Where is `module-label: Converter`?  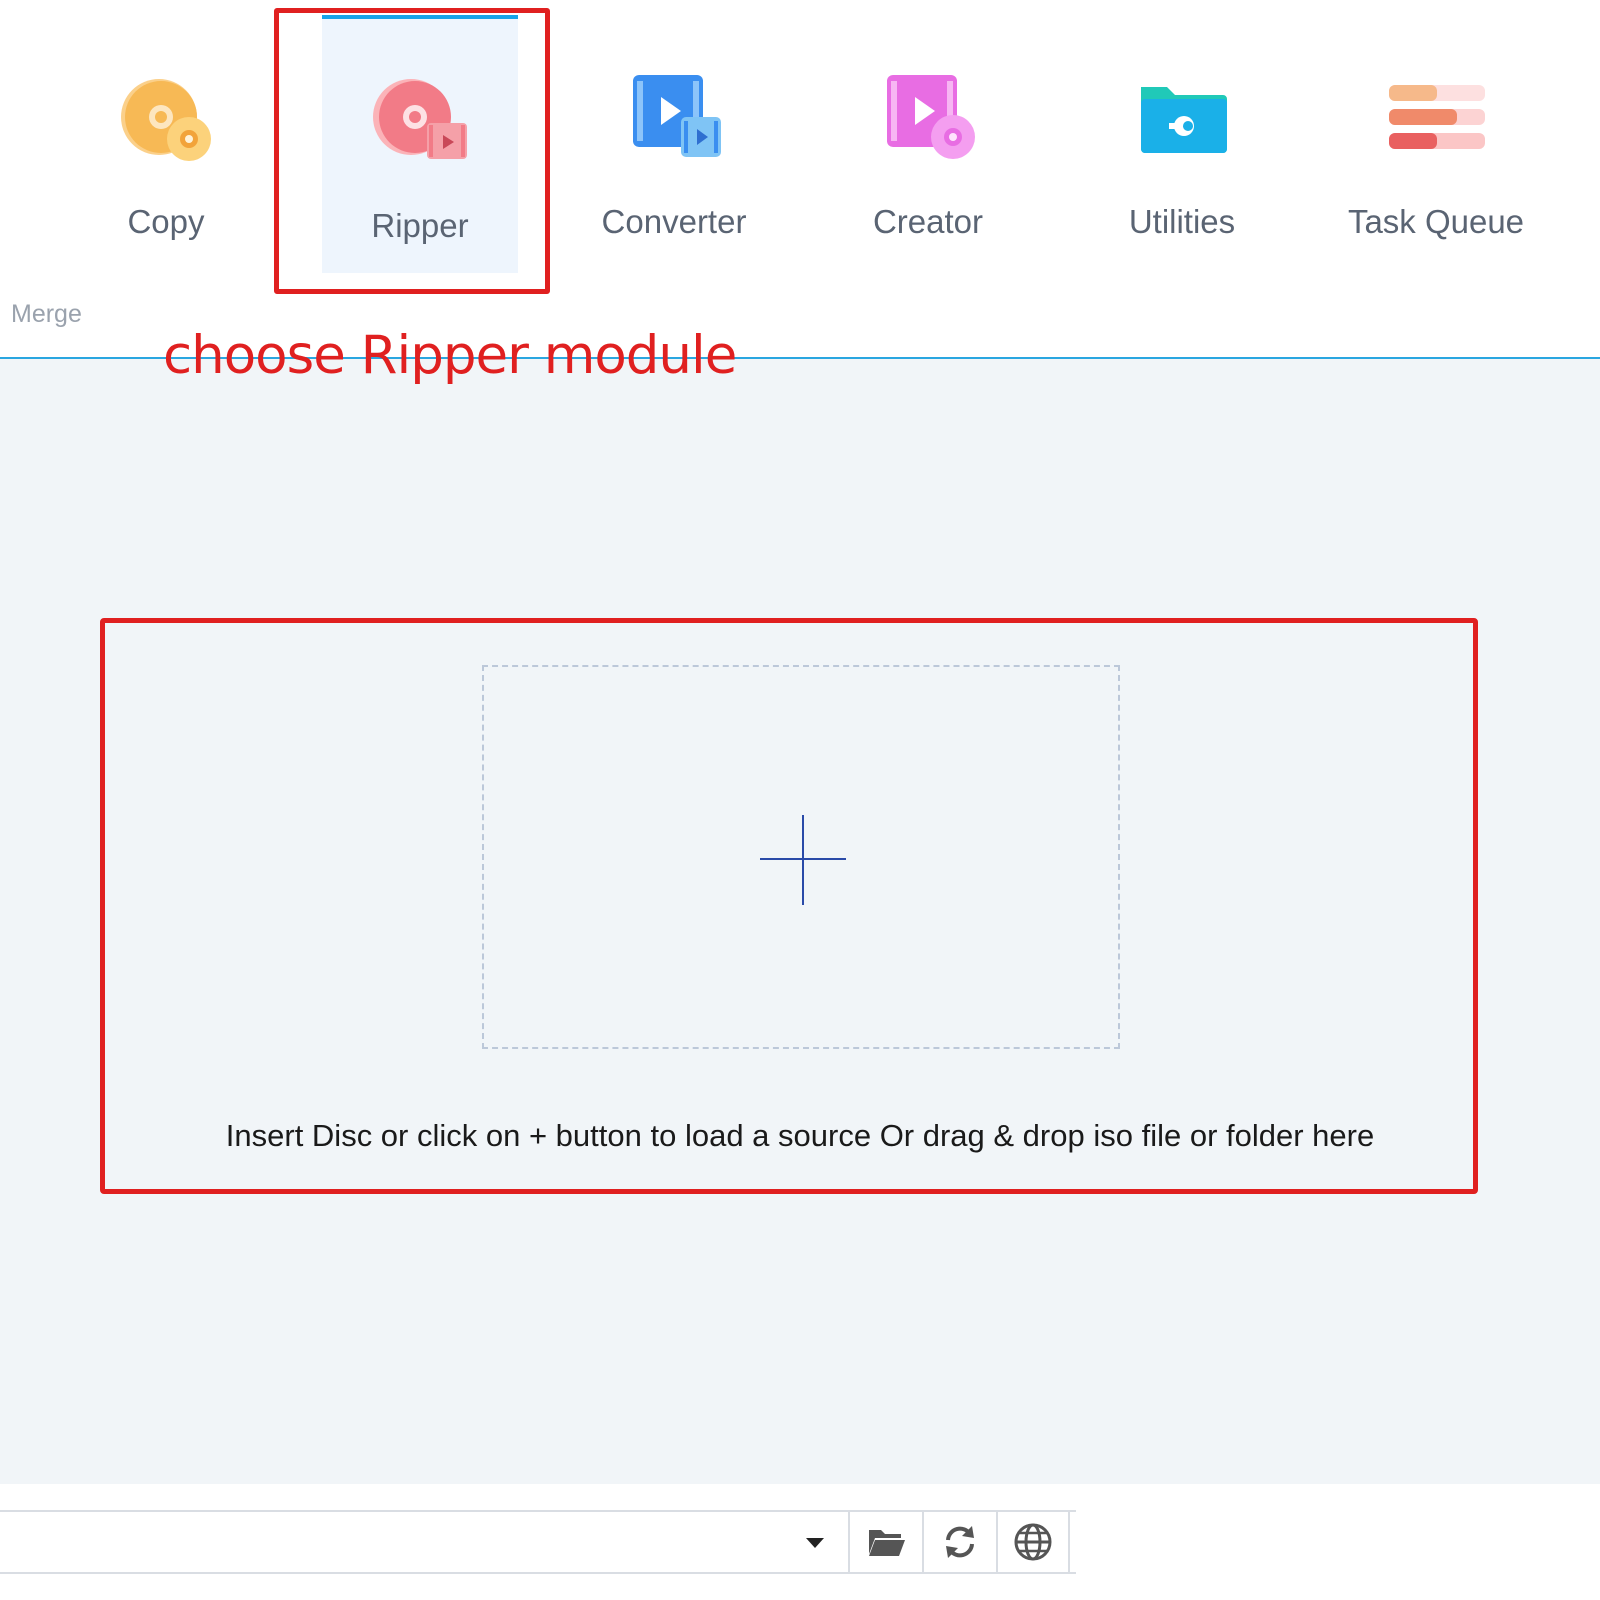 module-label: Converter is located at coordinates (674, 221).